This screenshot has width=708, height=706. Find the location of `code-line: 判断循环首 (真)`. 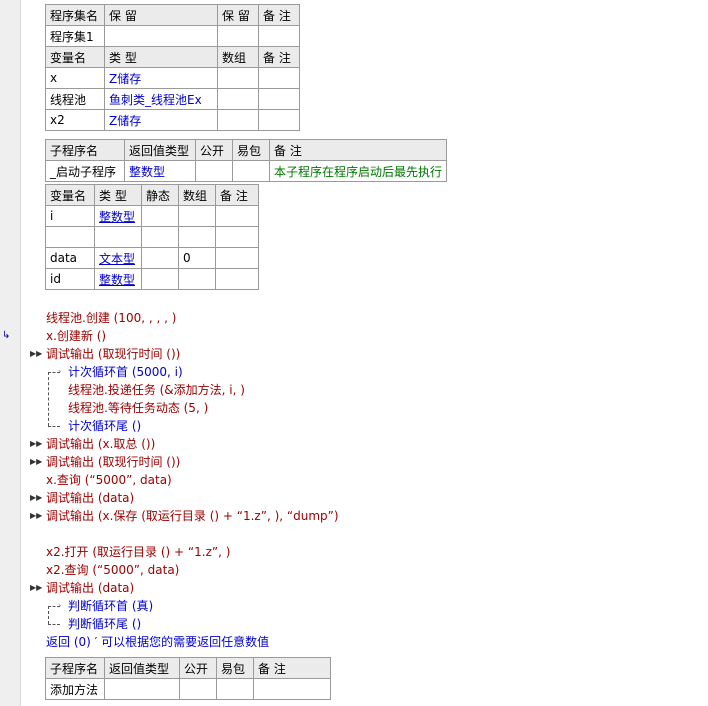

code-line: 判断循环首 (真) is located at coordinates (110, 606).